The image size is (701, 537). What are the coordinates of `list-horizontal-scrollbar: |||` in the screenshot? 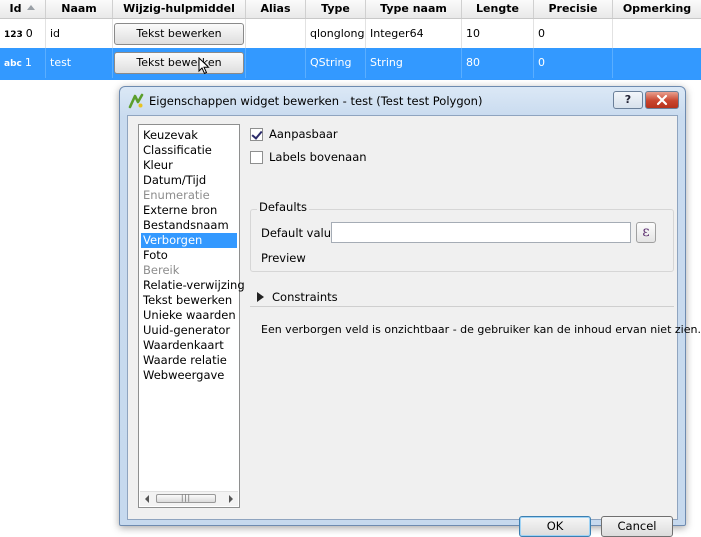 It's located at (189, 498).